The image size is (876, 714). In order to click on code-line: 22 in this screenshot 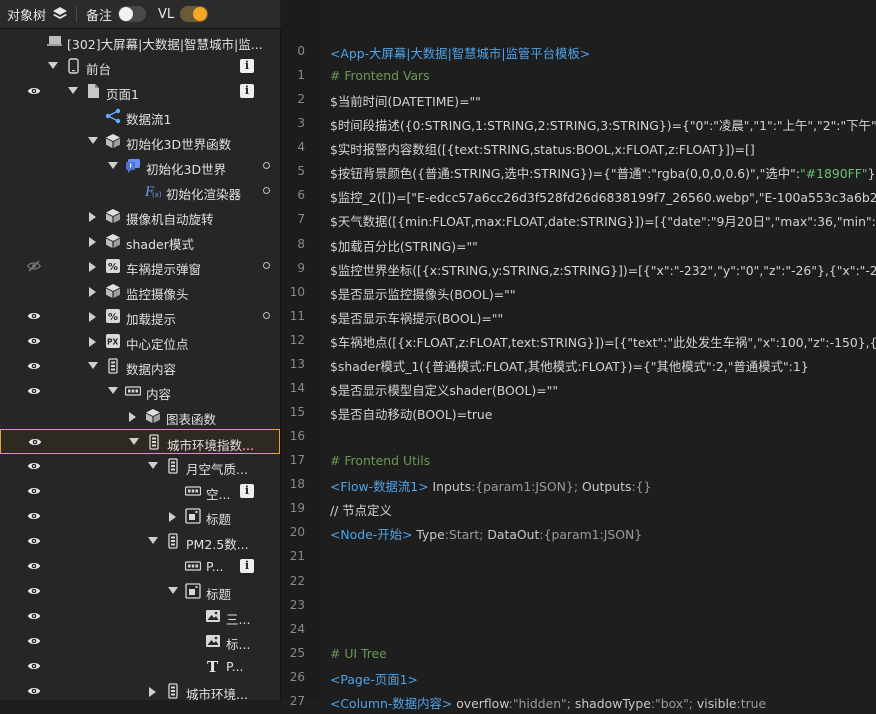, I will do `click(578, 582)`.